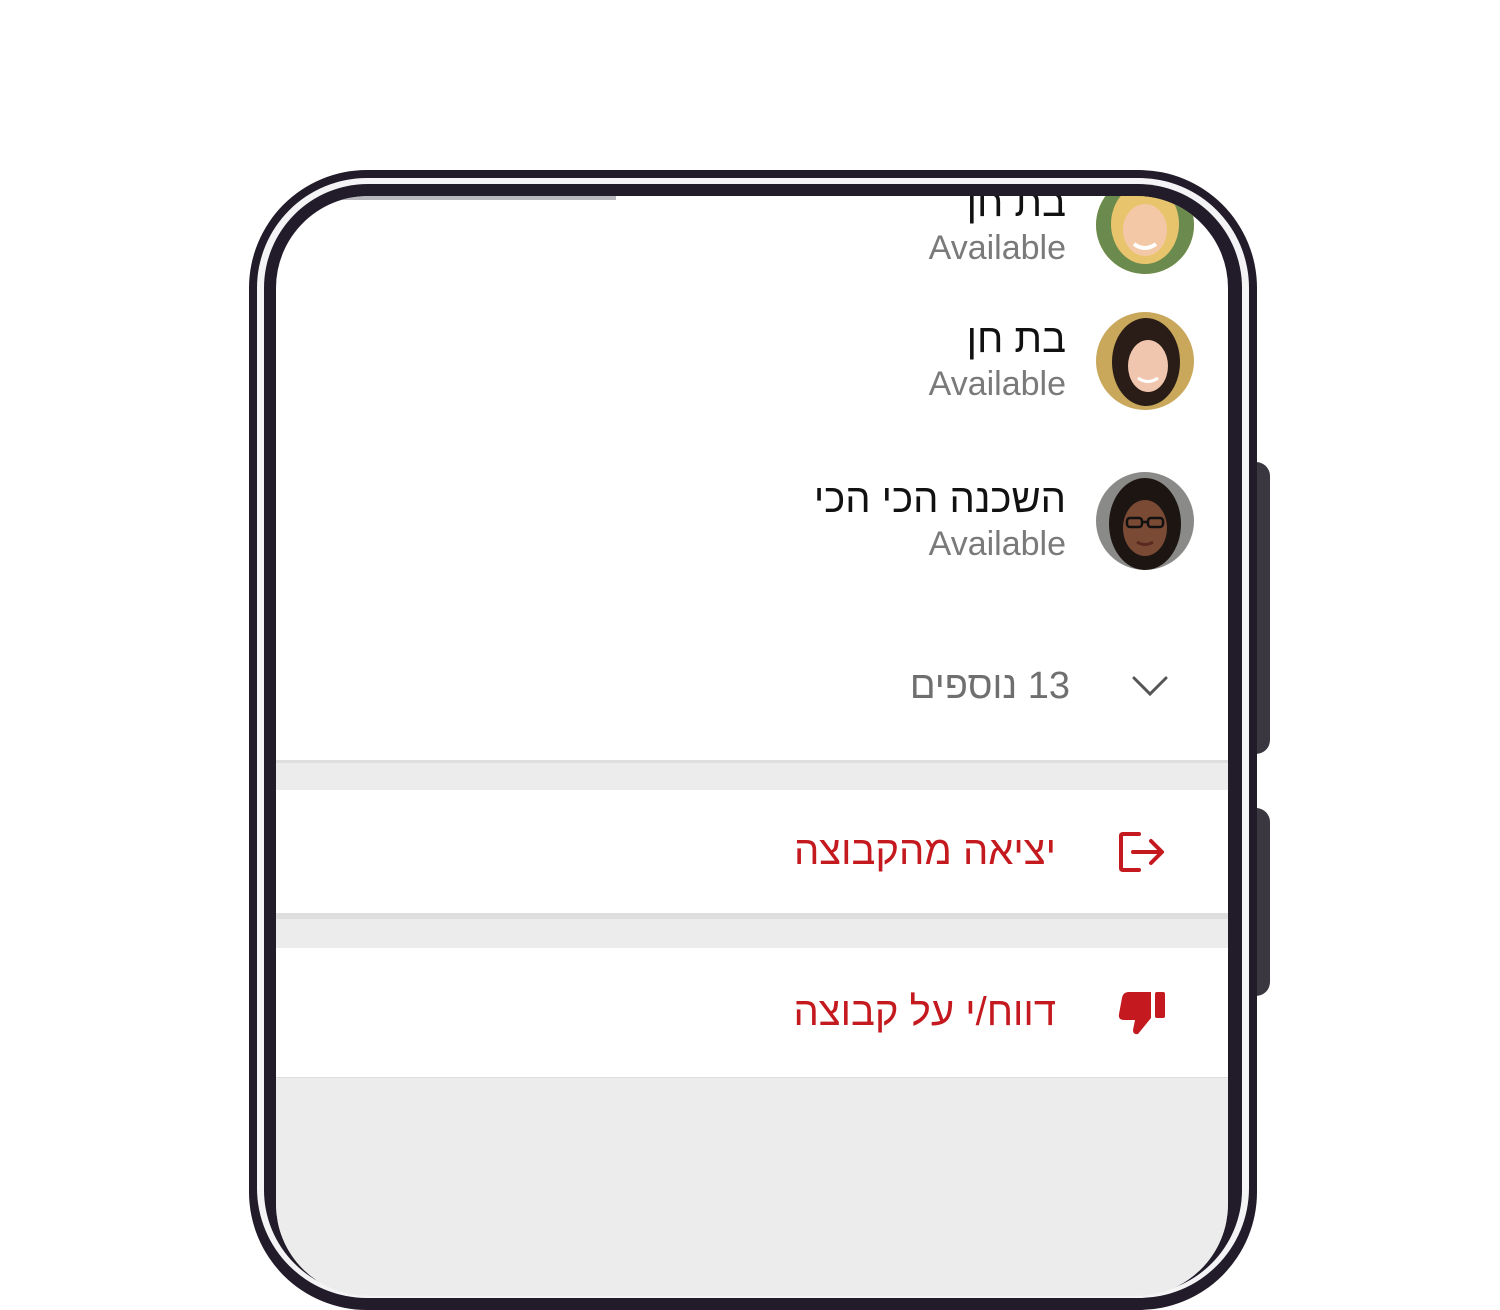 Image resolution: width=1500 pixels, height=1310 pixels. Describe the element at coordinates (752, 853) in the screenshot. I see `leave-group-button: יציאה מהקבוצה` at that location.